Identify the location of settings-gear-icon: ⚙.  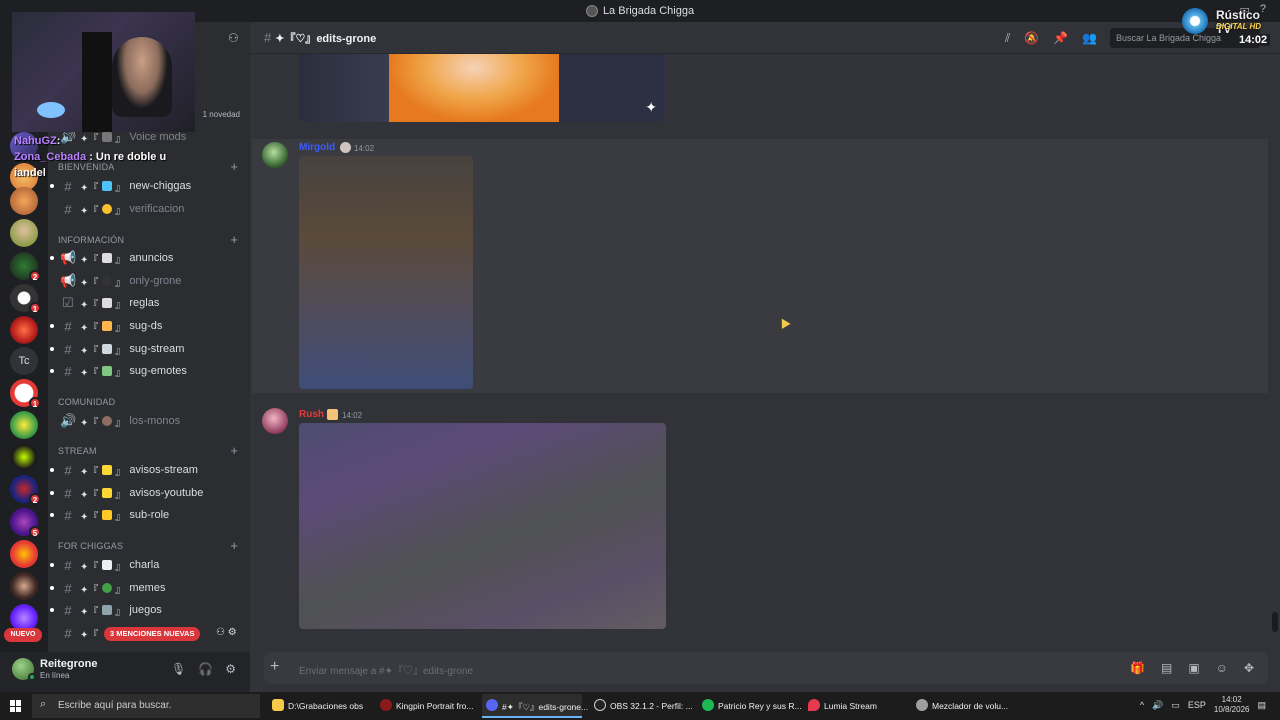
(230, 669).